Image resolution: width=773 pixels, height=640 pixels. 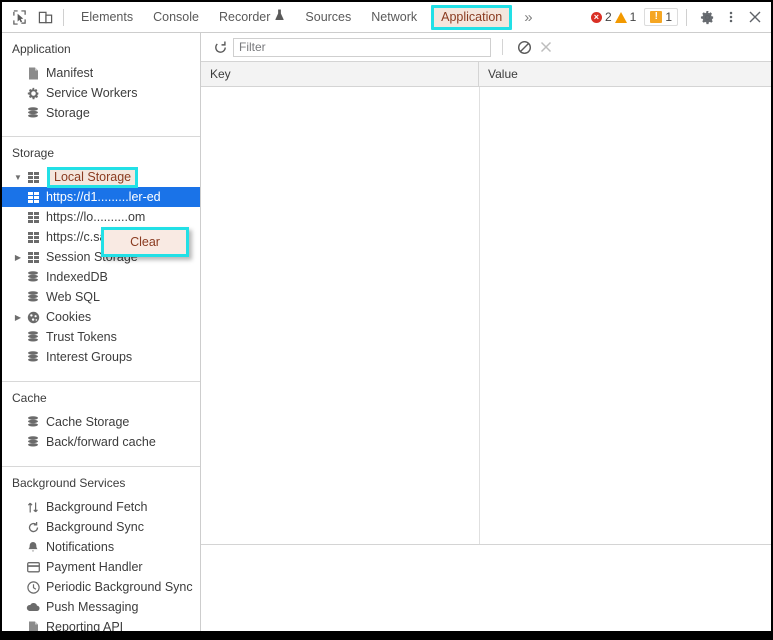 I want to click on sidebar-section-background-services-title: Background Services, so click(x=69, y=483).